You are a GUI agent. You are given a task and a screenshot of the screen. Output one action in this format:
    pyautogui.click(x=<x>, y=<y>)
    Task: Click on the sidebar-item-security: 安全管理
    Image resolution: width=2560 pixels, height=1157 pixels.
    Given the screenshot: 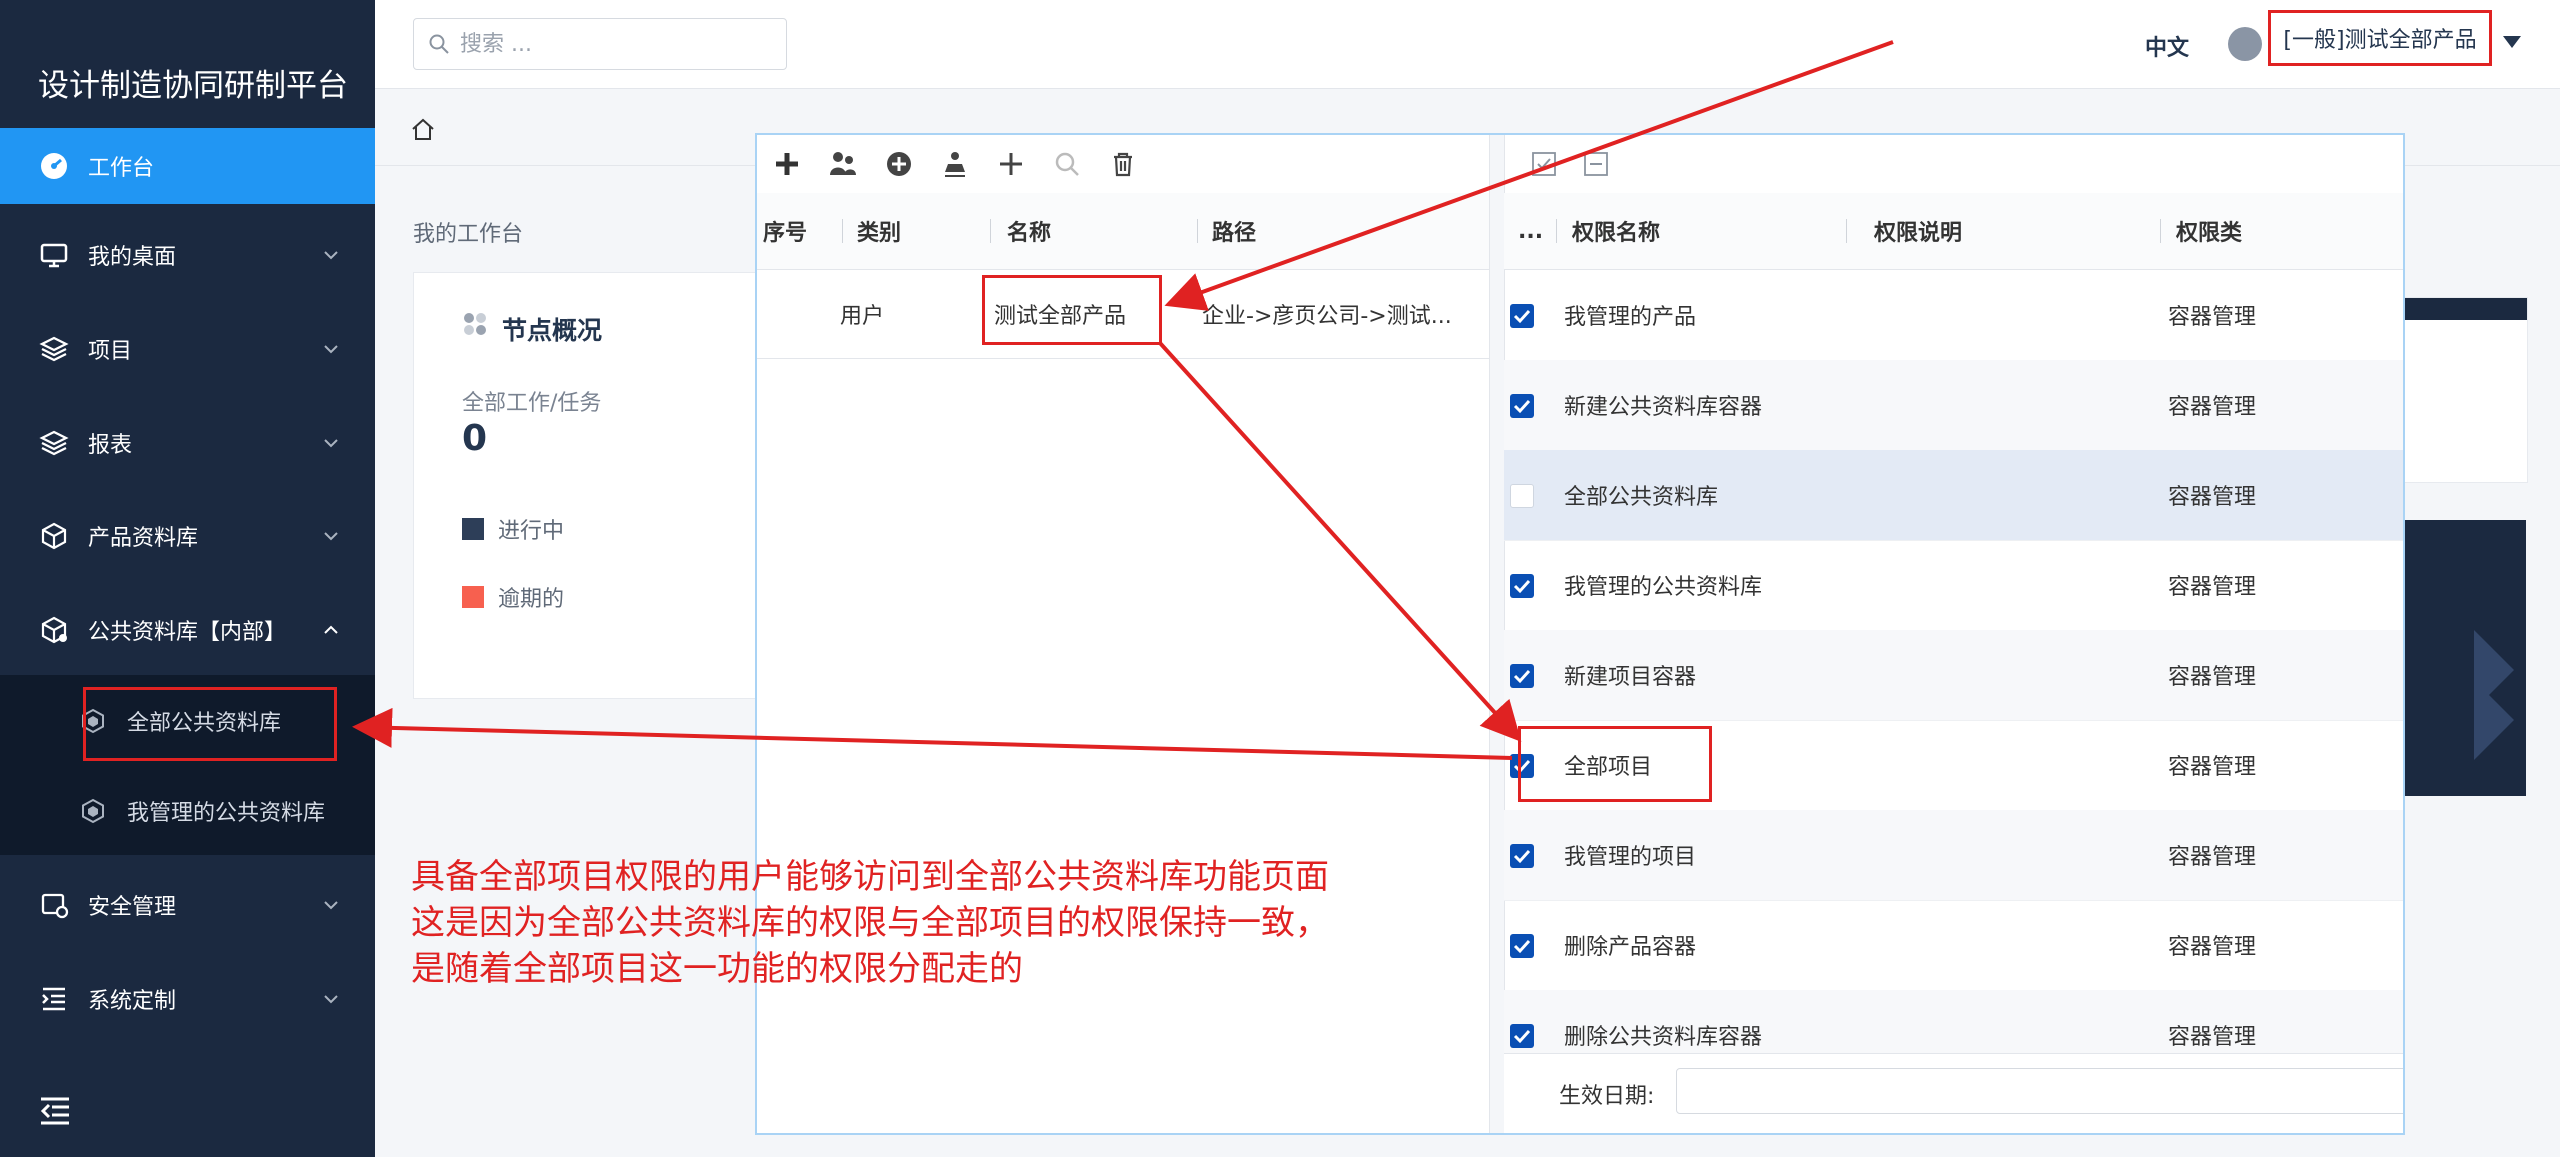 What is the action you would take?
    pyautogui.click(x=187, y=905)
    